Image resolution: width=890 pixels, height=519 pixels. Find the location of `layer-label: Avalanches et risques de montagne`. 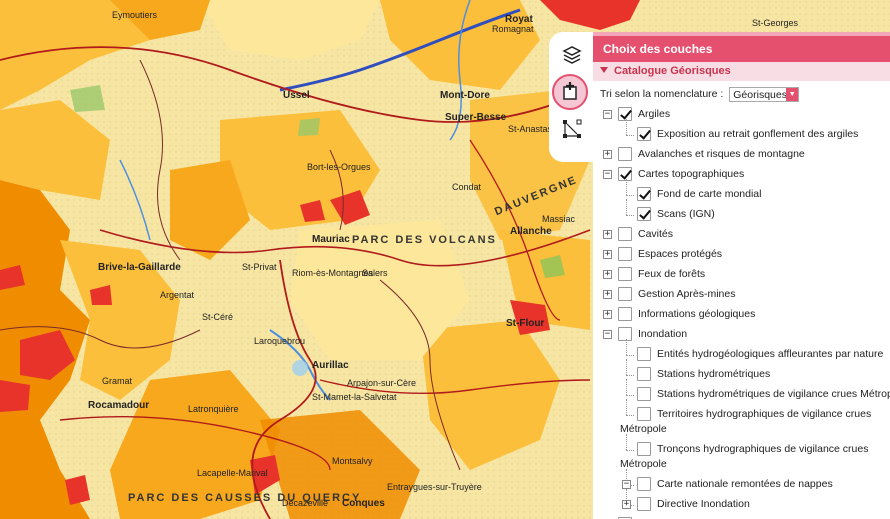

layer-label: Avalanches et risques de montagne is located at coordinates (721, 154).